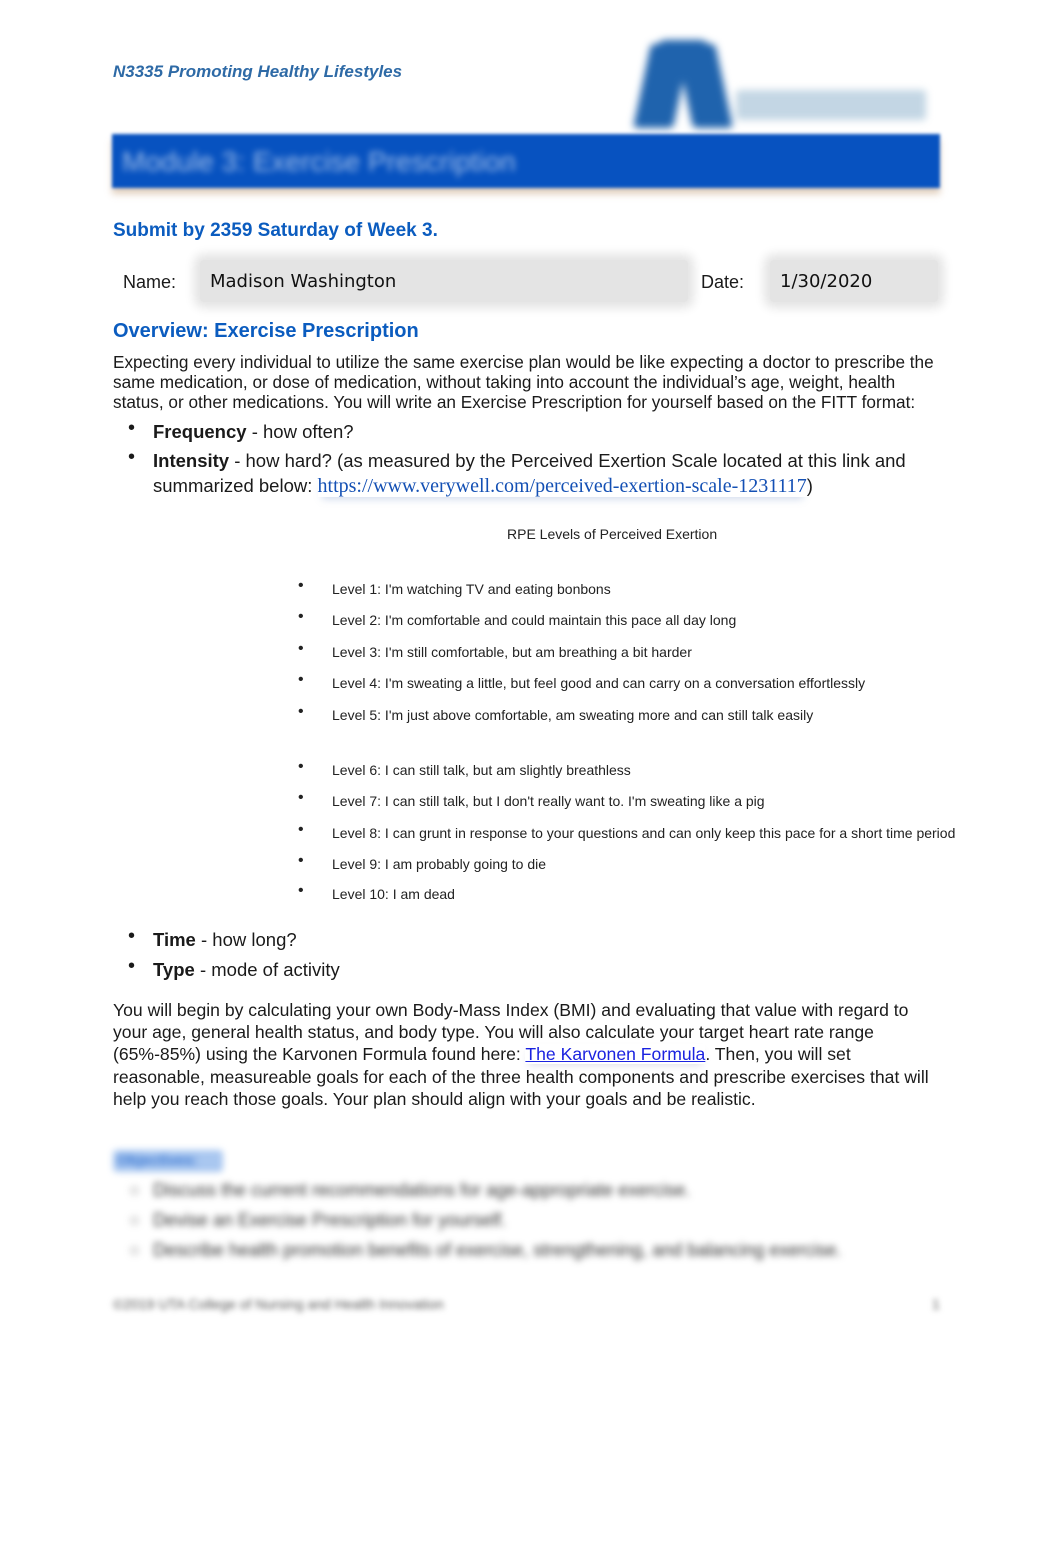 This screenshot has width=1062, height=1556. What do you see at coordinates (782, 82) in the screenshot?
I see `university-logo-icon` at bounding box center [782, 82].